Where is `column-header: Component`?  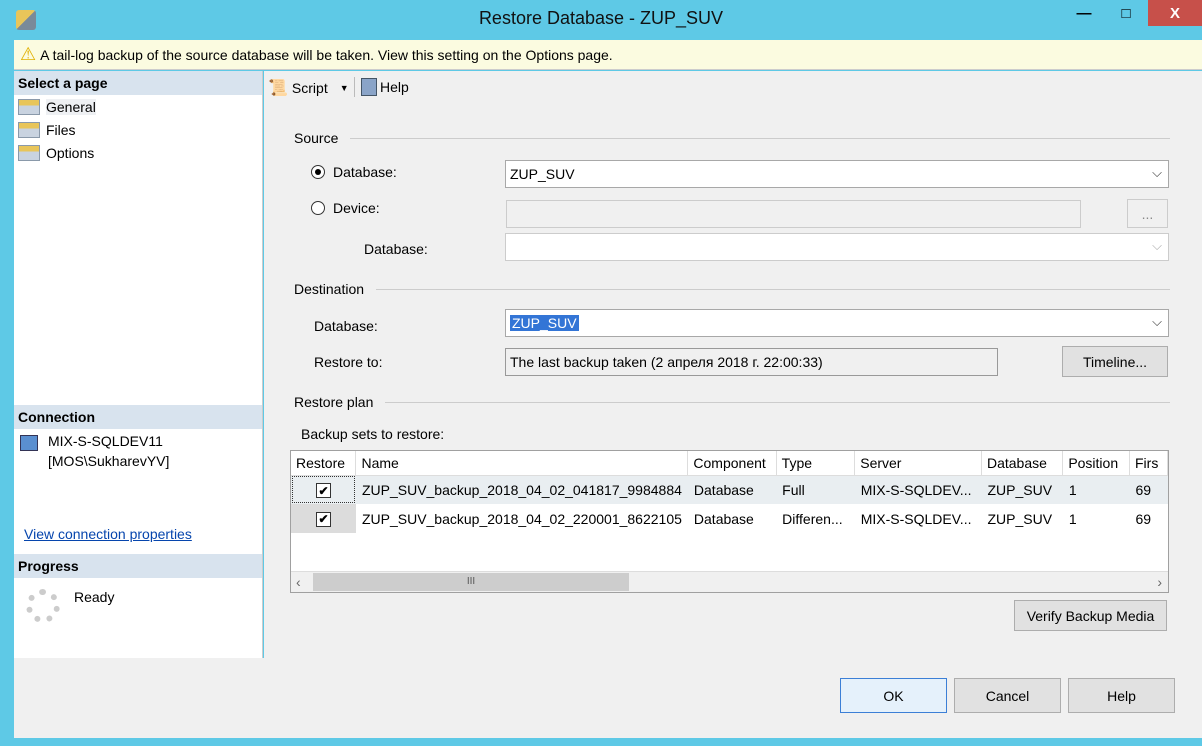 column-header: Component is located at coordinates (732, 463).